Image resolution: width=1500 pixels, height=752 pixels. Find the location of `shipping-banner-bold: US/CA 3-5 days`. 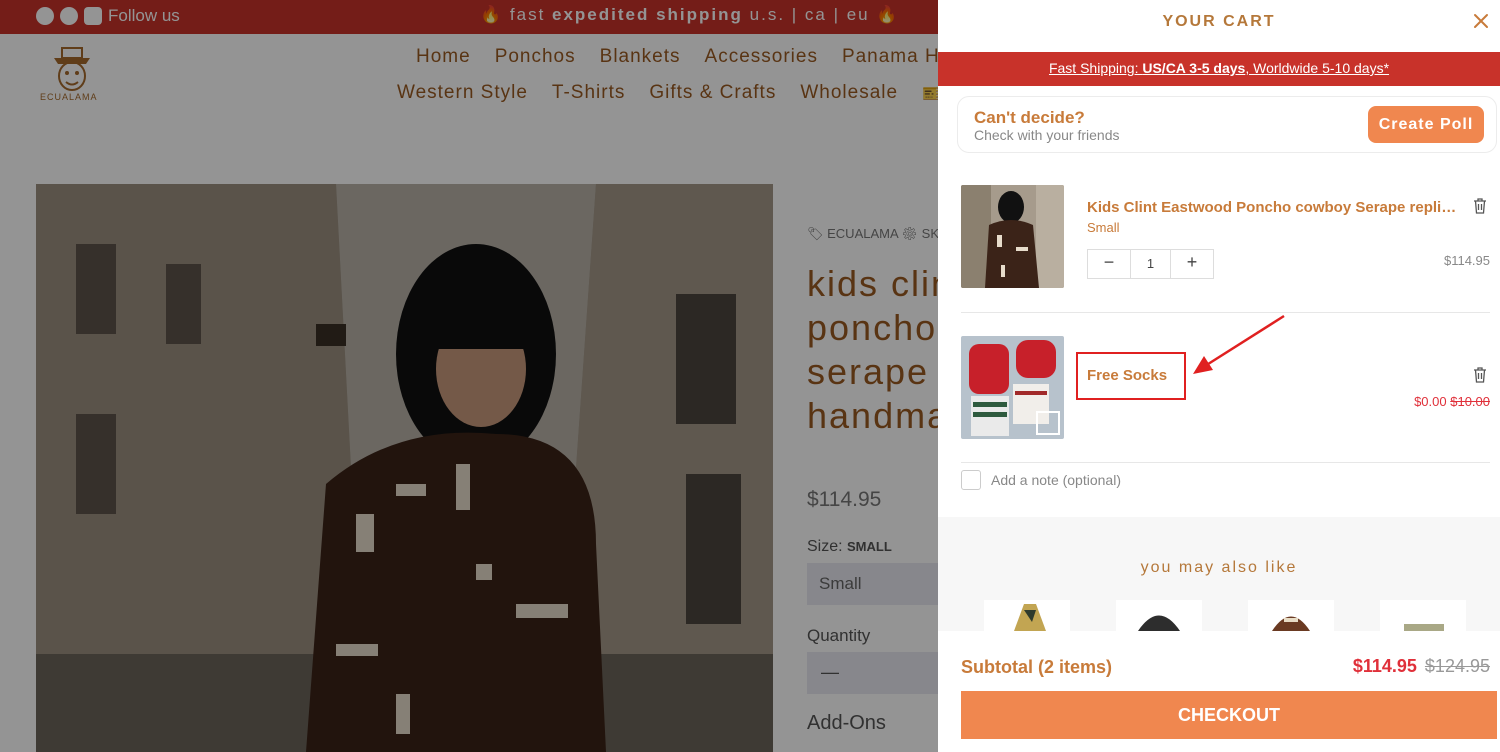

shipping-banner-bold: US/CA 3-5 days is located at coordinates (1194, 68).